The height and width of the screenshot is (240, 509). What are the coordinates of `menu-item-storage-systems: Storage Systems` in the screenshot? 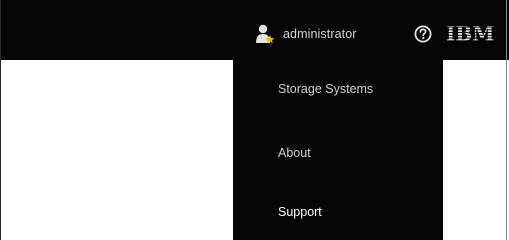 It's located at (325, 89).